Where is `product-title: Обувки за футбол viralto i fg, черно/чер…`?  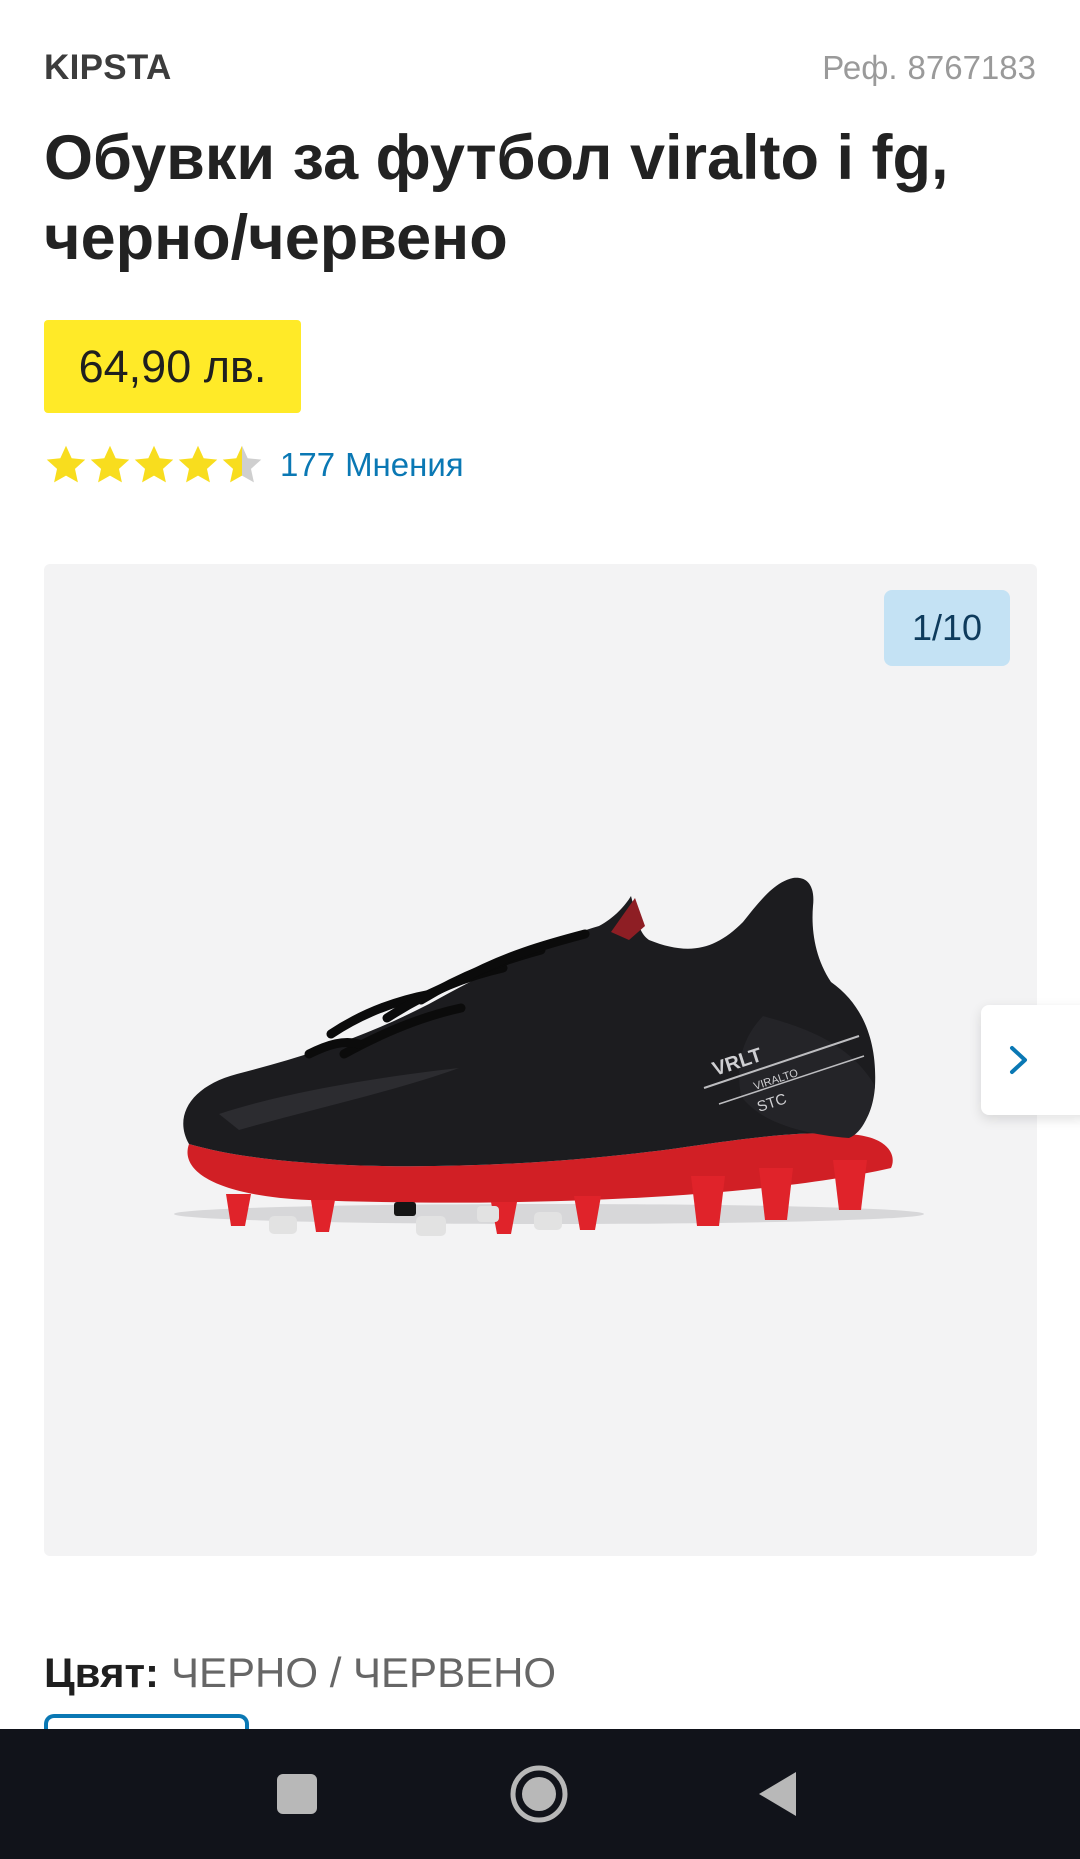
product-title: Обувки за футбол viralto i fg, черно/чер… is located at coordinates (539, 198).